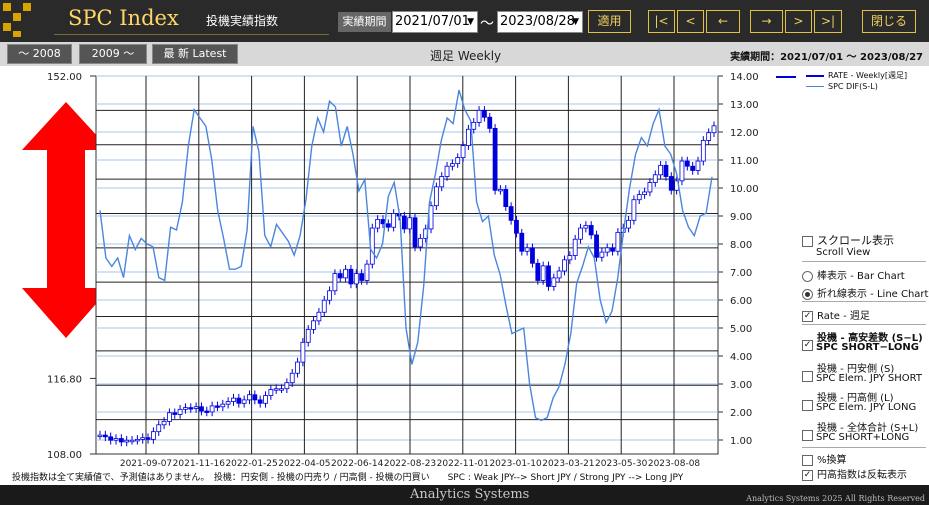  I want to click on right-tick-label: 8.00, so click(741, 245).